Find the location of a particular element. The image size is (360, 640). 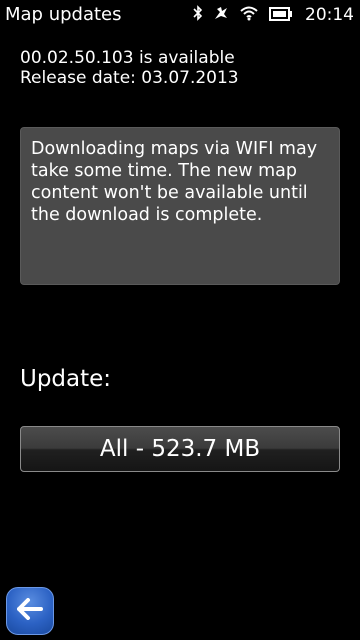

update-all-button-label: All - 523.7 MB is located at coordinates (180, 449).